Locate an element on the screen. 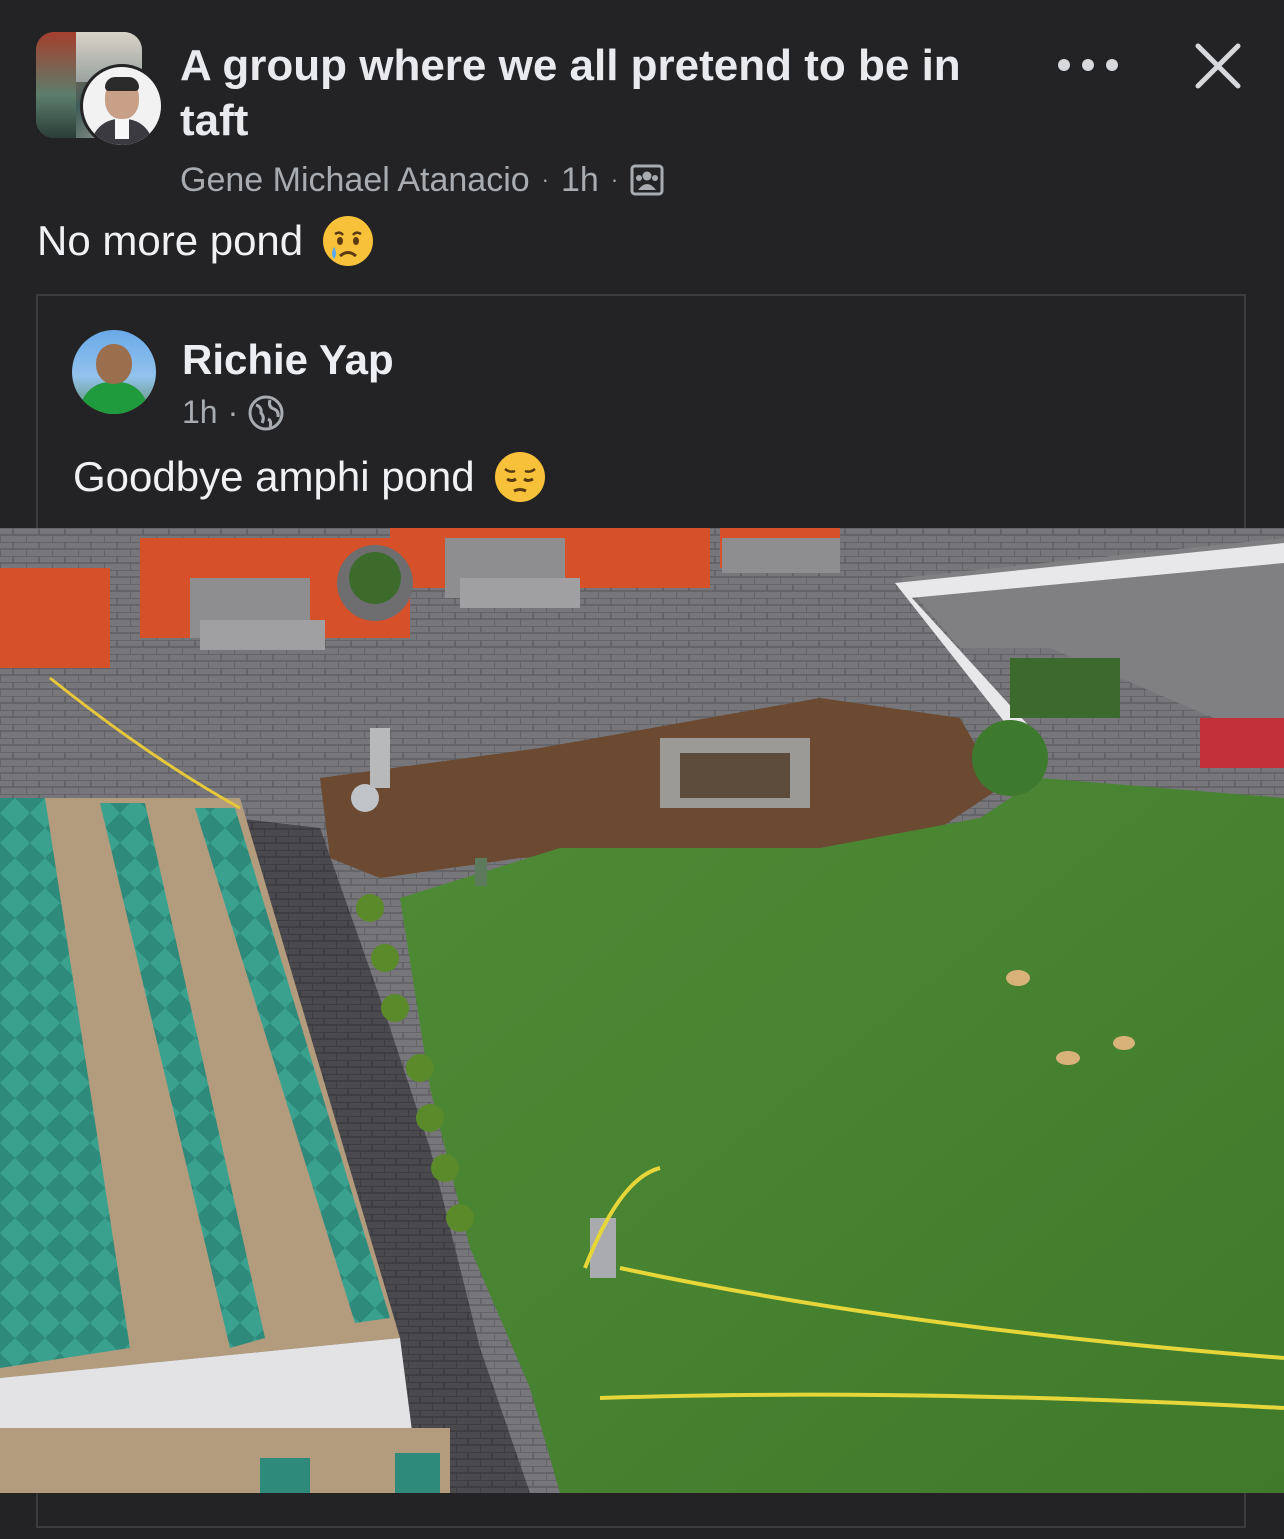 Image resolution: width=1284 pixels, height=1539 pixels. shared-post-message: Goodbye amphi pond is located at coordinates (310, 477).